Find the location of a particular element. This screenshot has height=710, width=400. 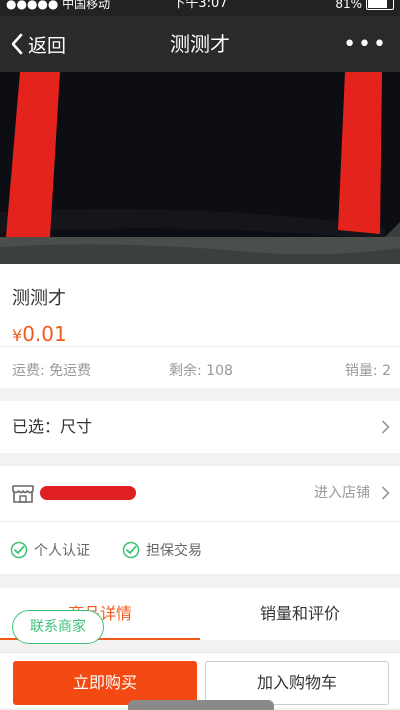

status-bar: ●●●●● 中国移动 下午3:07 81% is located at coordinates (200, 8).